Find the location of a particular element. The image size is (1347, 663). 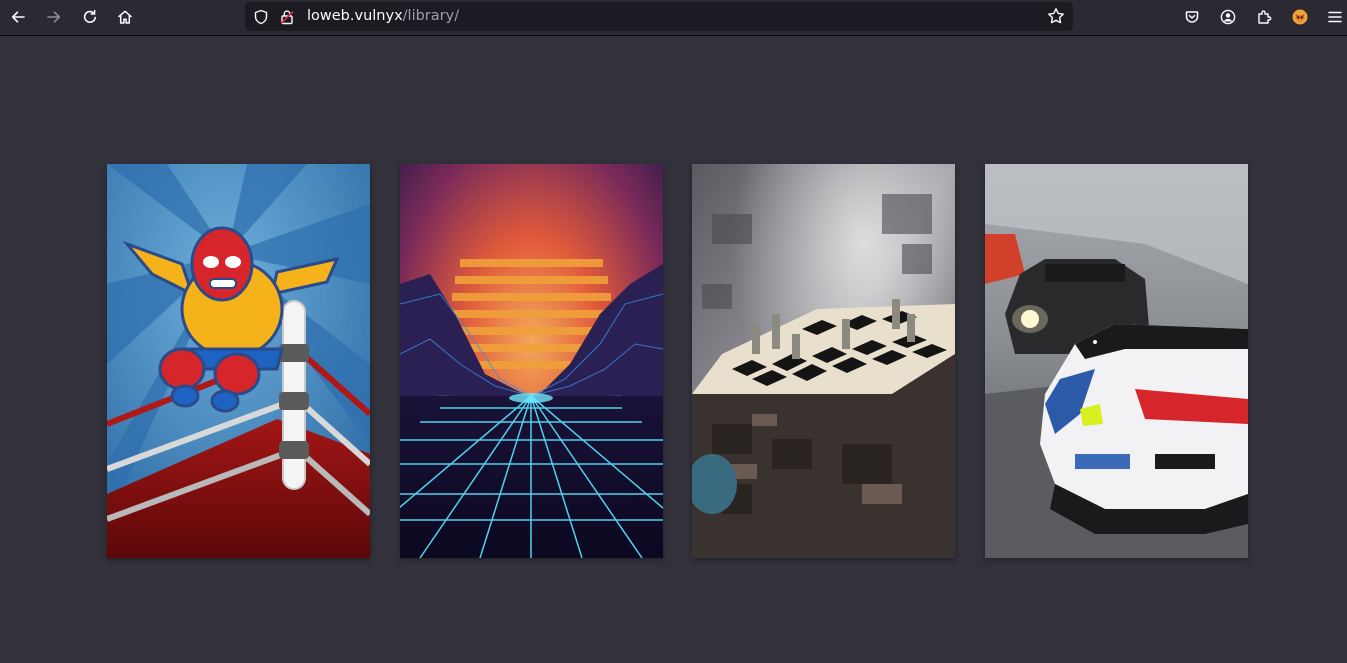

insecure-lock-icon is located at coordinates (287, 17).